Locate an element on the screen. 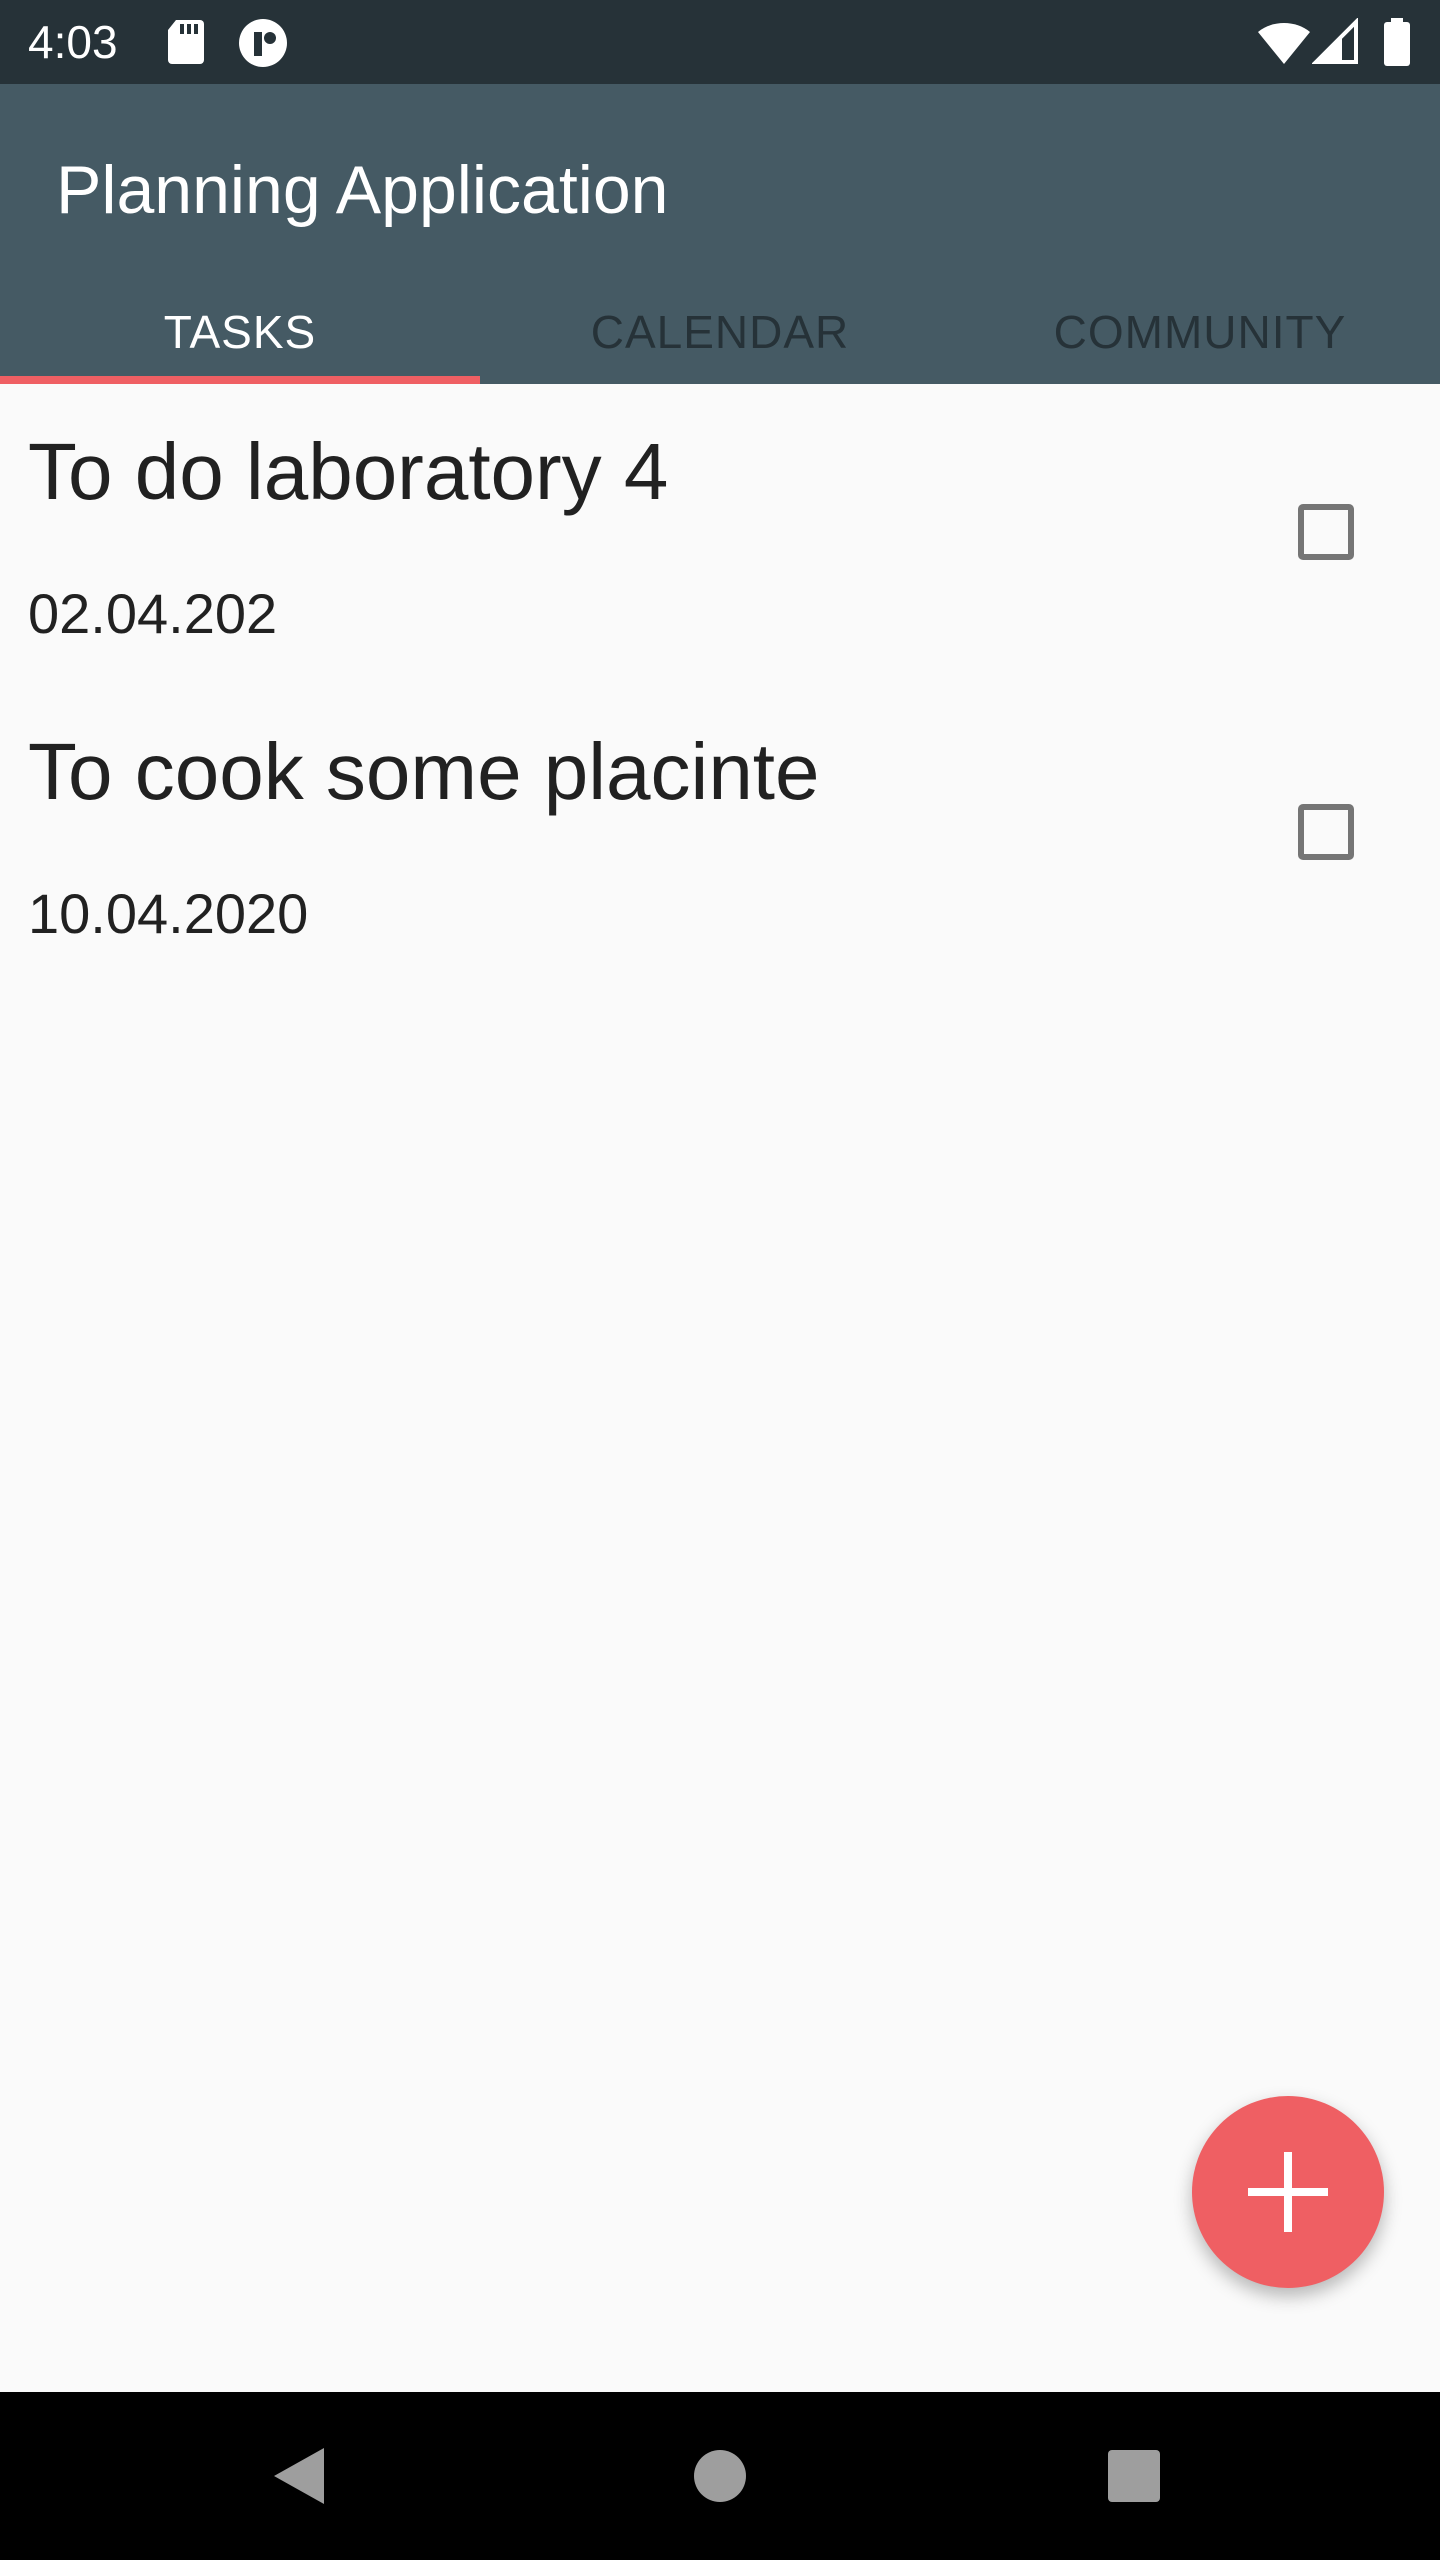 This screenshot has width=1440, height=2560. battery-icon is located at coordinates (1397, 42).